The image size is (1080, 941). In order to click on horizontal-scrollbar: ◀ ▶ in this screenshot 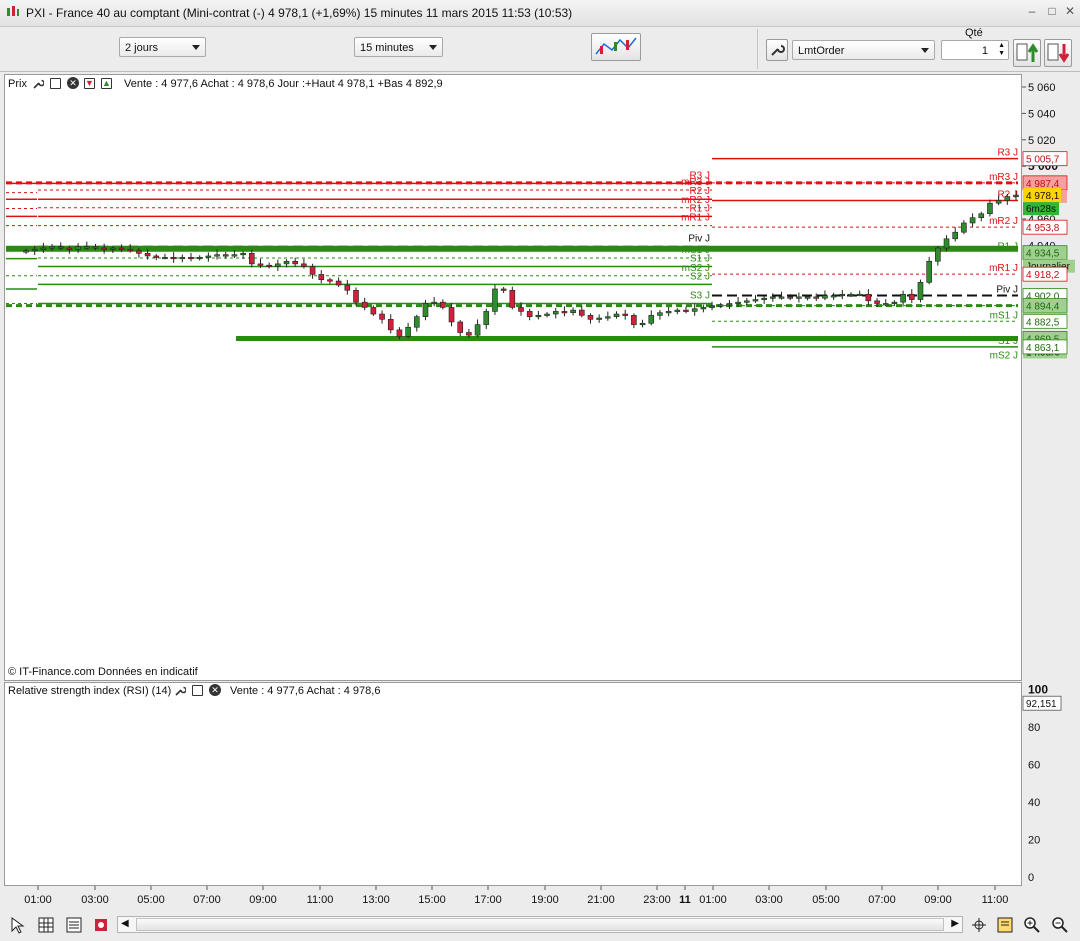, I will do `click(540, 924)`.